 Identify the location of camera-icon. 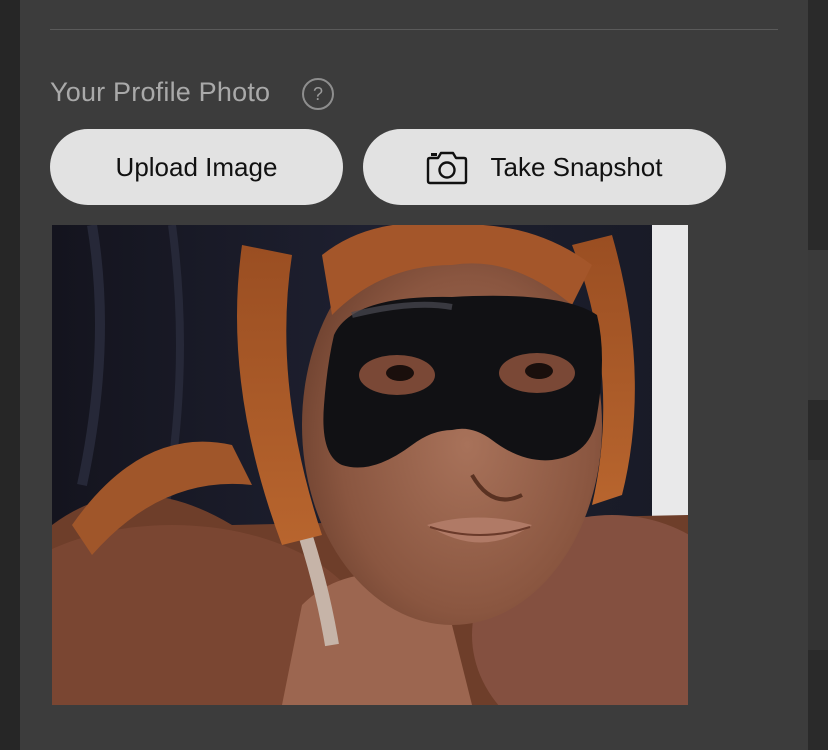
(447, 167).